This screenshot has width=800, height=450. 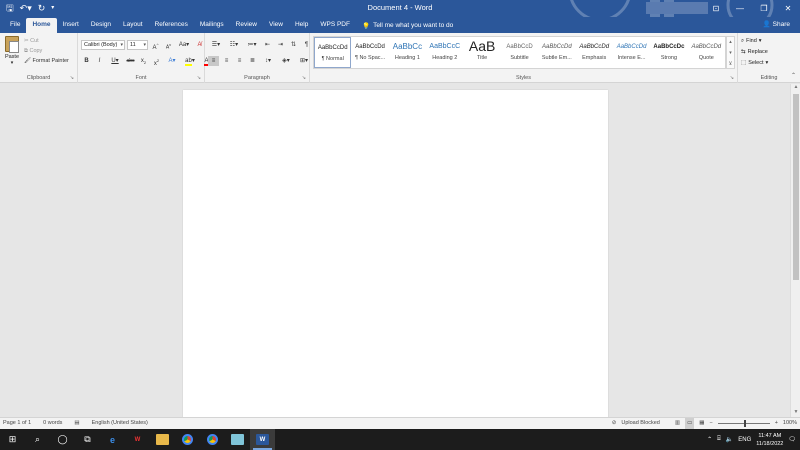 I want to click on account-area, so click(x=677, y=8).